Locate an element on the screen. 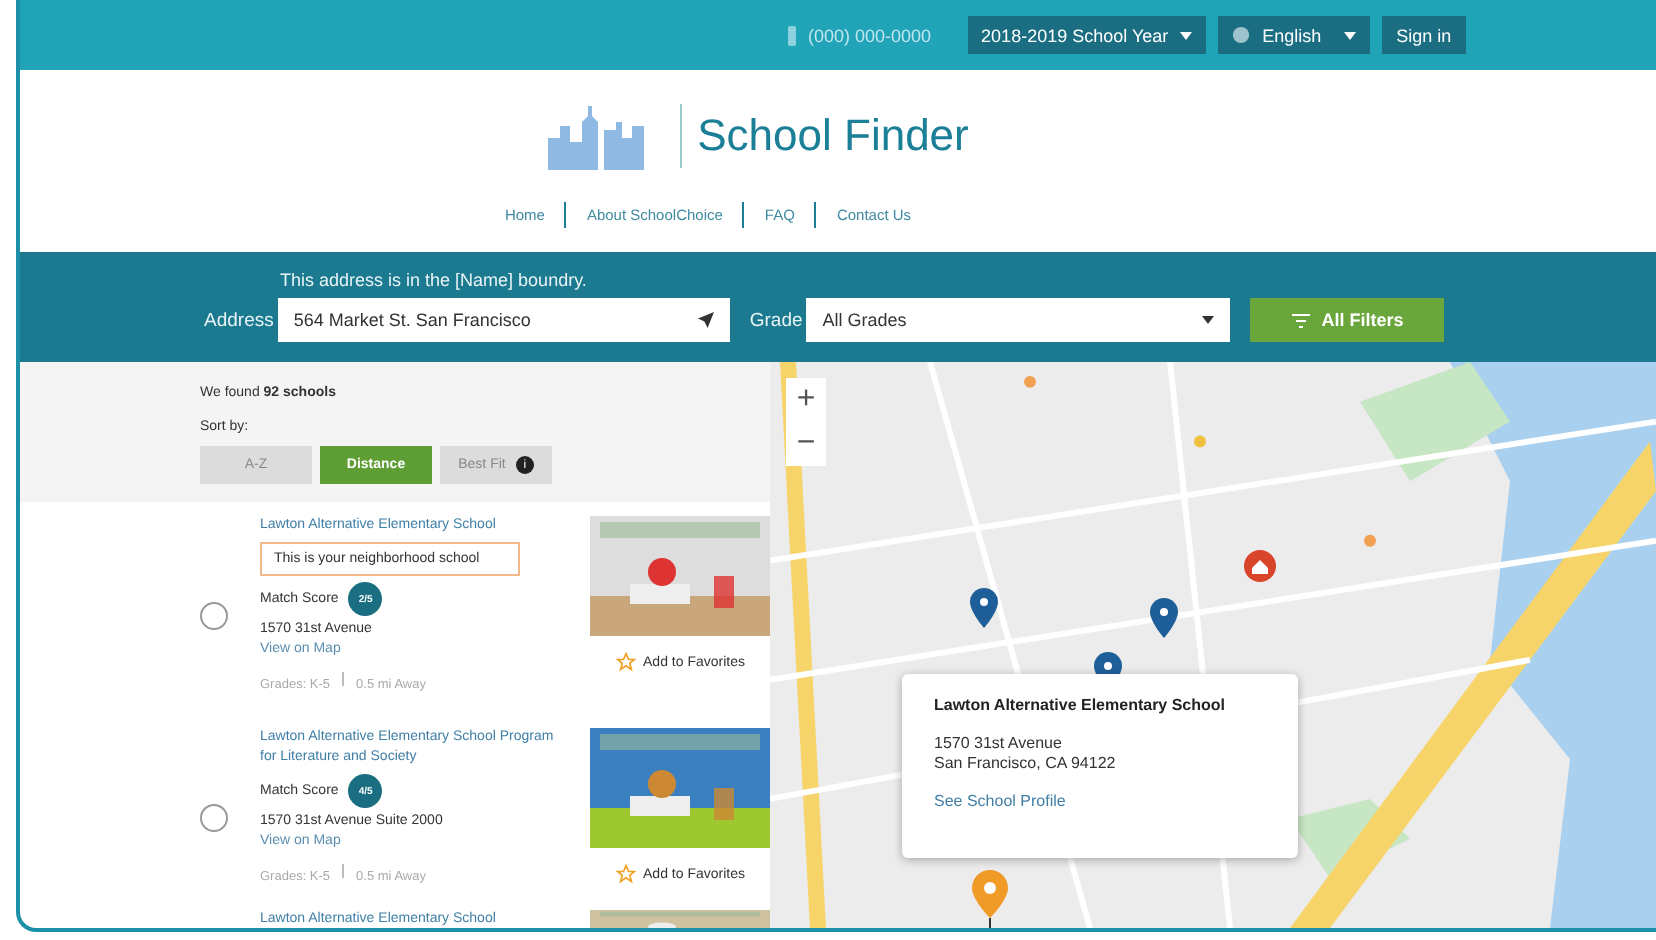 Image resolution: width=1656 pixels, height=940 pixels. language-dropdown: English is located at coordinates (1294, 35).